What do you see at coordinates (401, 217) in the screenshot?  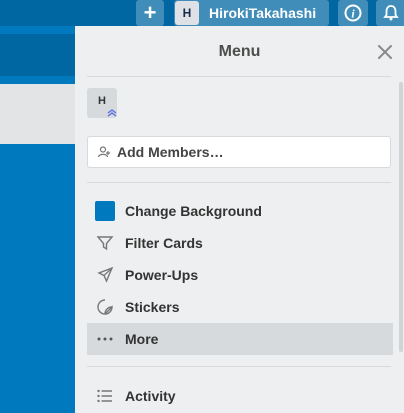 I see `scrollbar` at bounding box center [401, 217].